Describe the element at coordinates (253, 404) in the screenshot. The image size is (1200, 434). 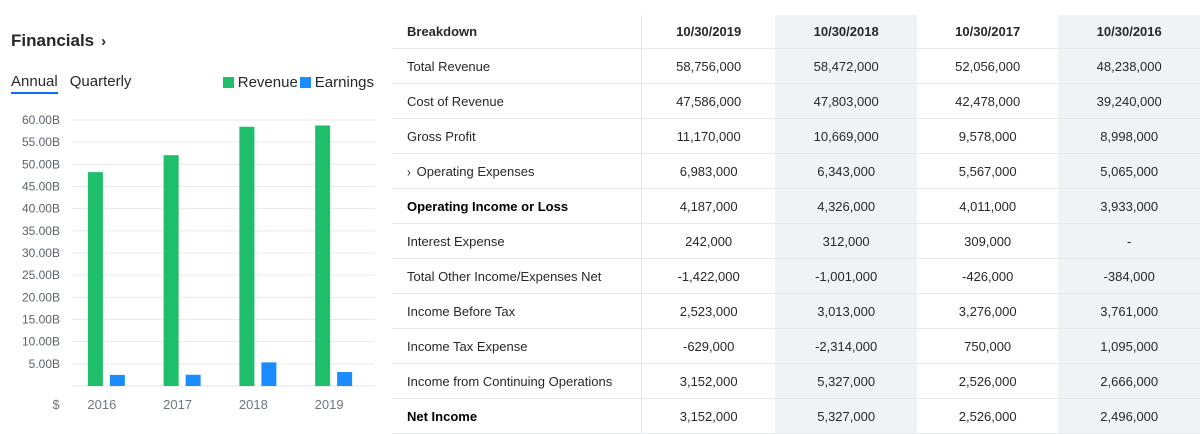
I see `x-tick-label: 2018` at that location.